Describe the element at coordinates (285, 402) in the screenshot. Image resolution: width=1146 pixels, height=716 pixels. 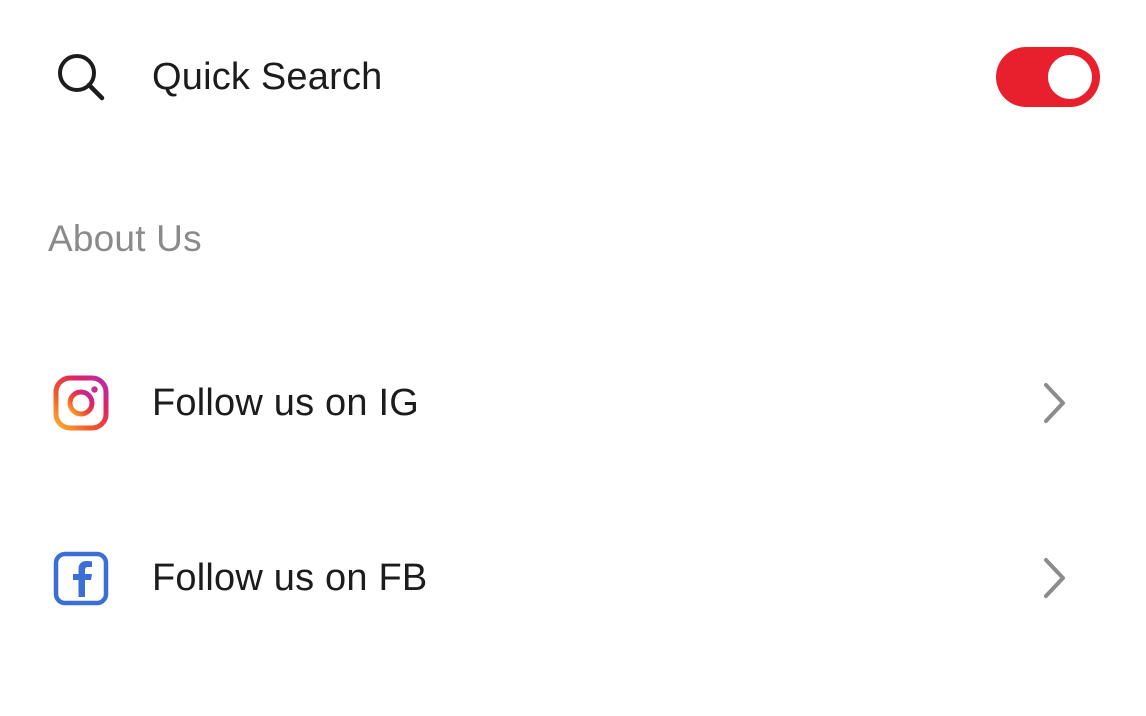
I see `follow-ig-label: Follow us on IG` at that location.